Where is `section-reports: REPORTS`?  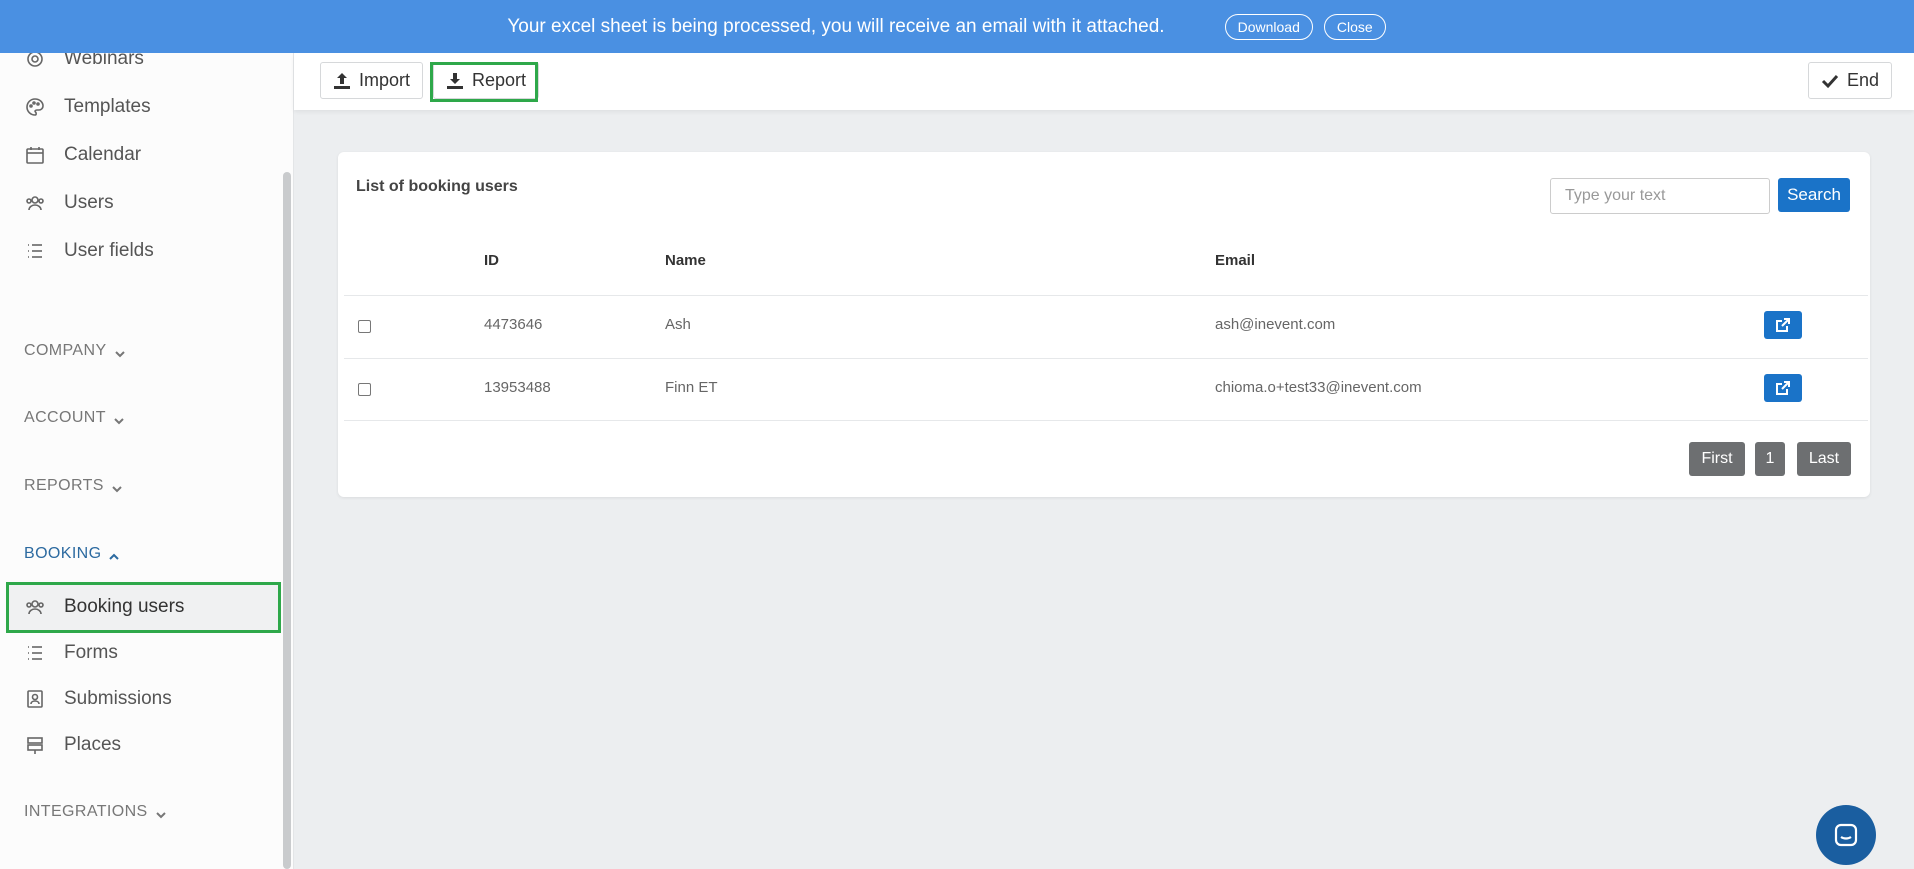 section-reports: REPORTS is located at coordinates (73, 486).